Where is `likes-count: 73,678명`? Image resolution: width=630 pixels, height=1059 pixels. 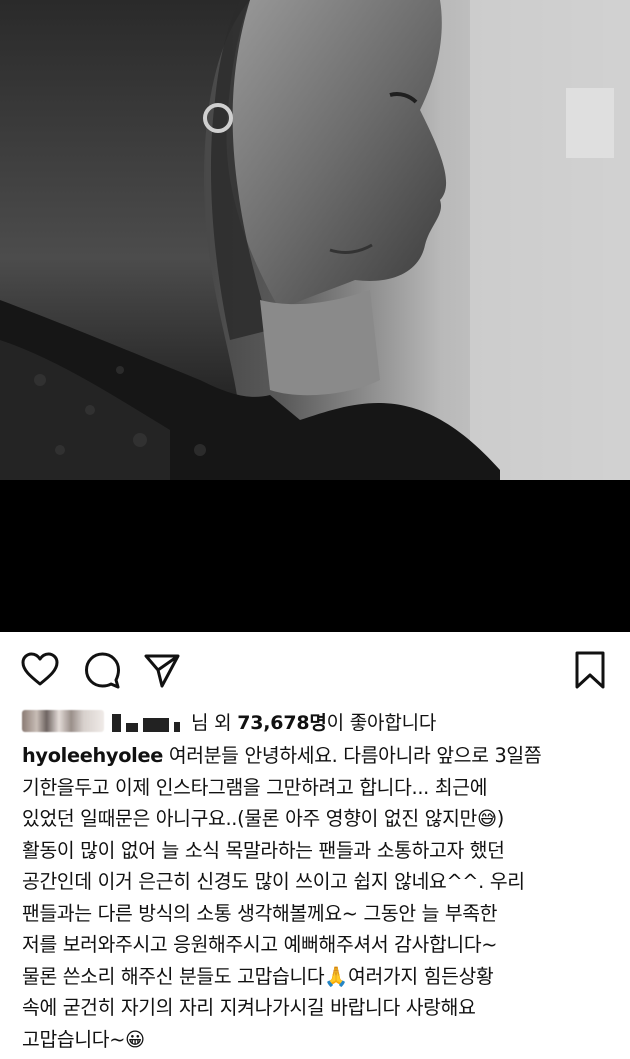
likes-count: 73,678명 is located at coordinates (282, 722).